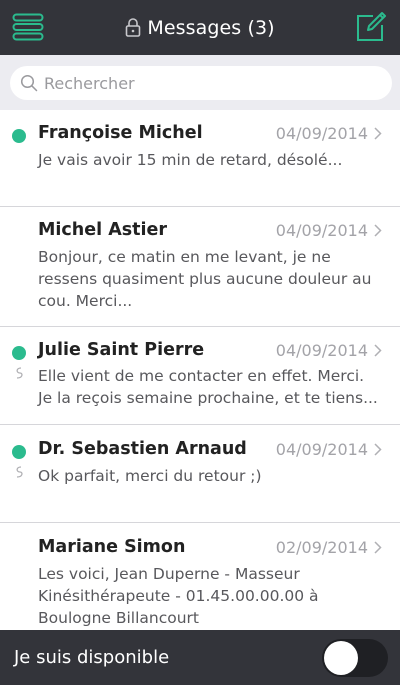 The width and height of the screenshot is (400, 685). I want to click on page-title: Messages (3), so click(211, 27).